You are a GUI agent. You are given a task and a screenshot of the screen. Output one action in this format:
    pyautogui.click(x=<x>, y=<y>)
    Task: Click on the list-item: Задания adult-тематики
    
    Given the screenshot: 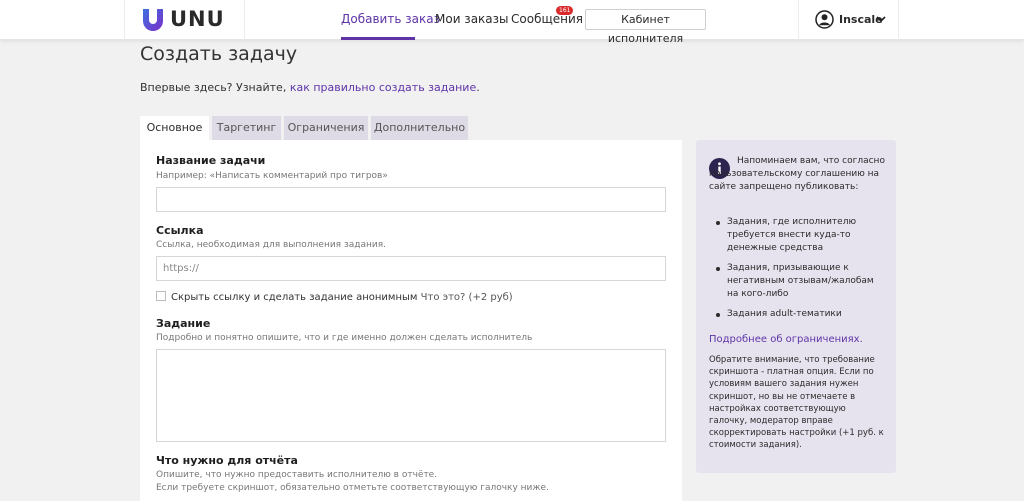 What is the action you would take?
    pyautogui.click(x=797, y=314)
    